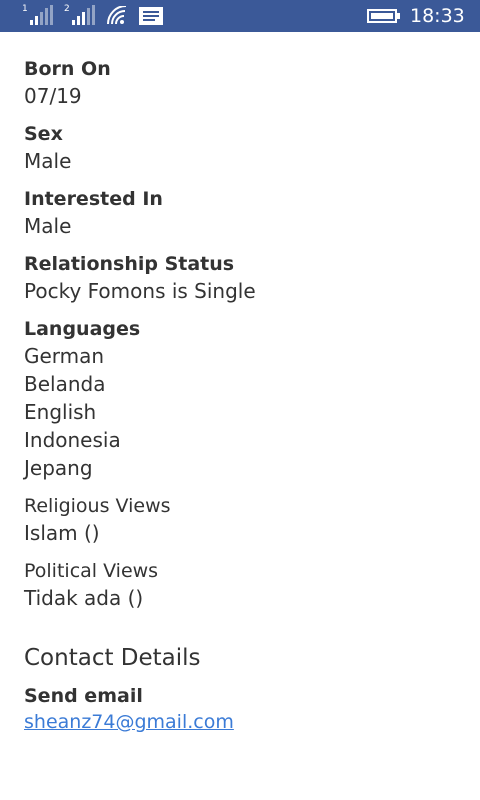 The width and height of the screenshot is (480, 800). I want to click on political-views-label: Political Views, so click(91, 571).